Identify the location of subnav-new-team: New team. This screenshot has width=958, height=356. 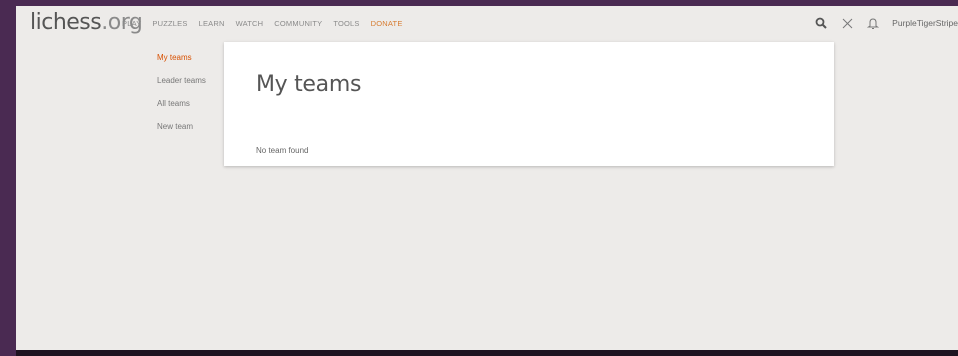
(184, 126).